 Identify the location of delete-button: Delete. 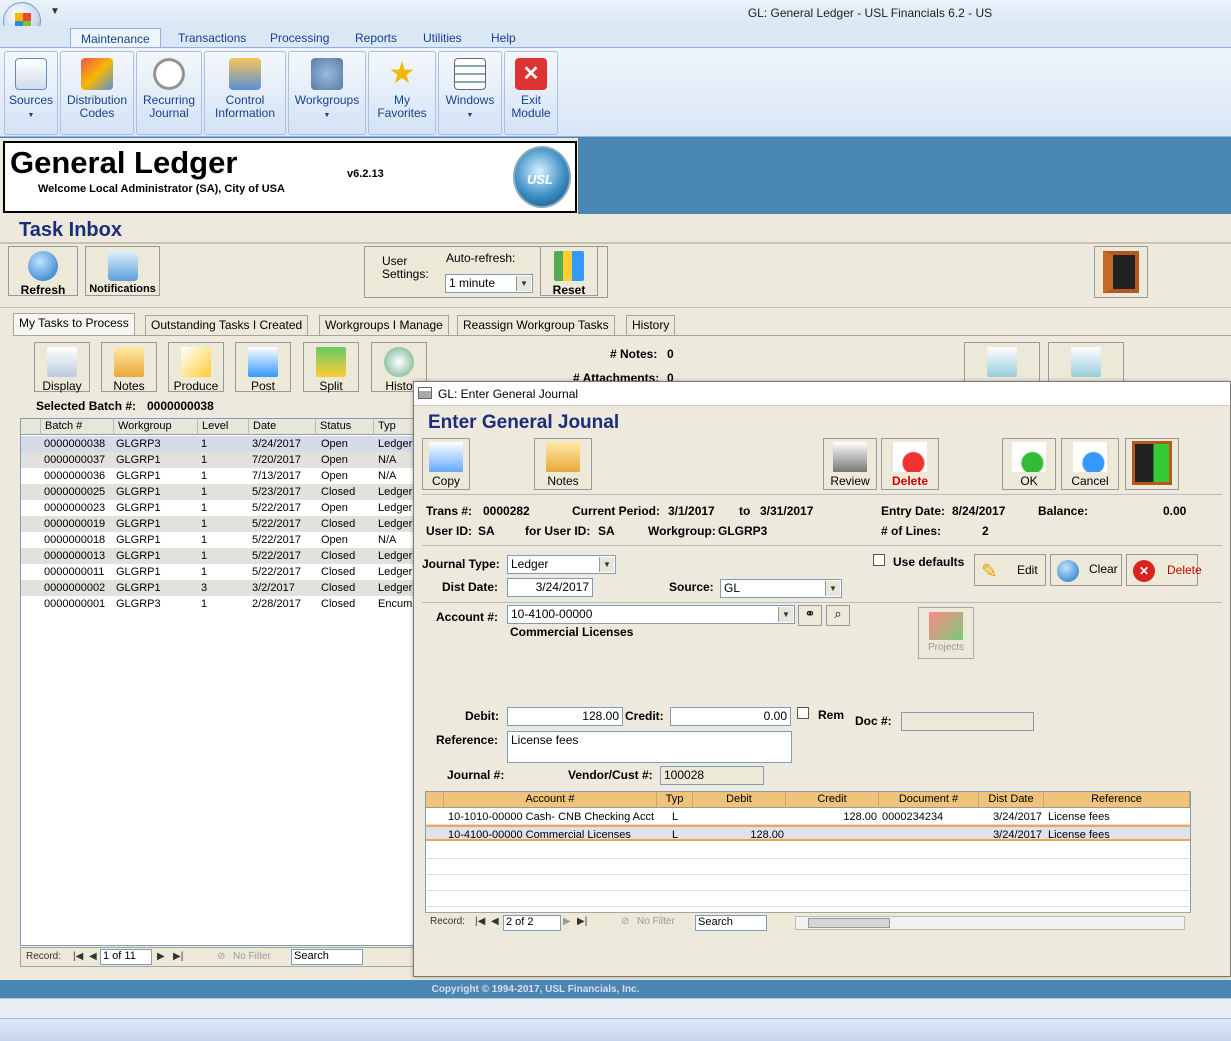
(910, 464).